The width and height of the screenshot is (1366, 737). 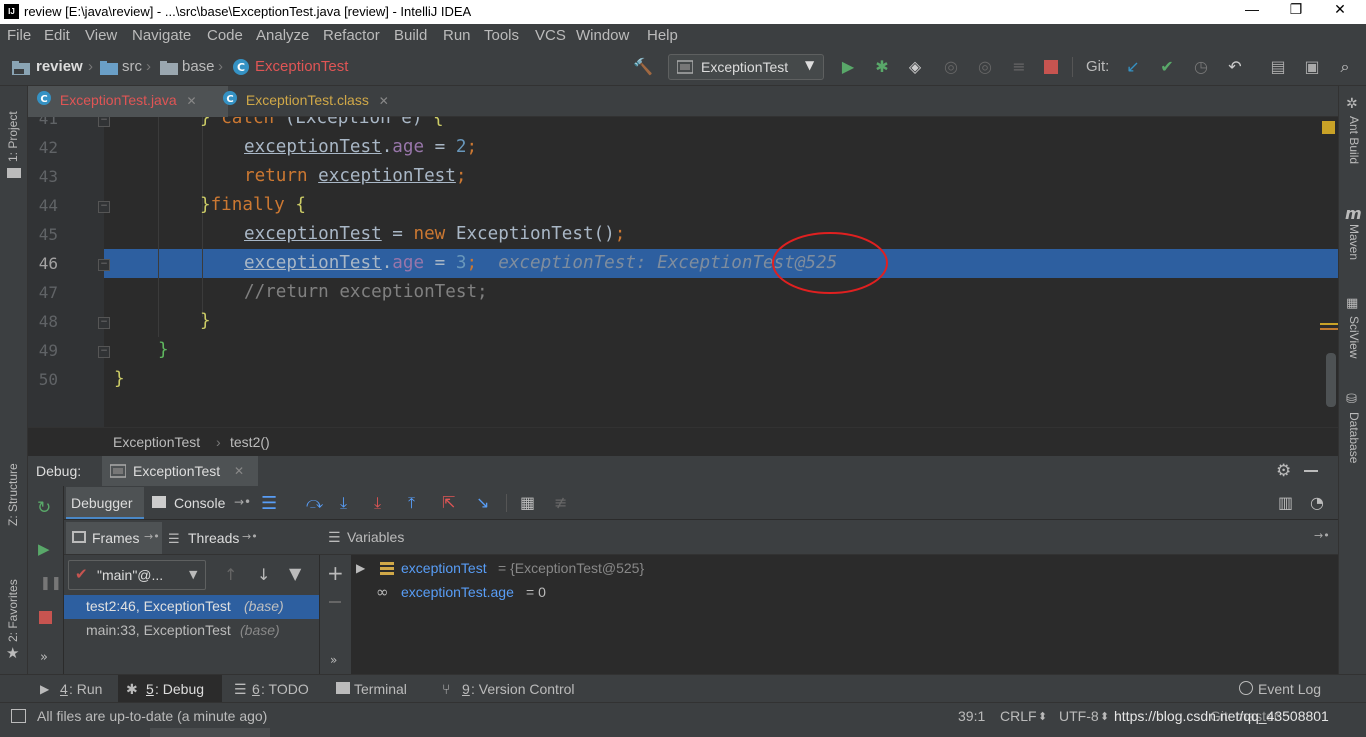 I want to click on search-icon: ⌕, so click(x=1345, y=67).